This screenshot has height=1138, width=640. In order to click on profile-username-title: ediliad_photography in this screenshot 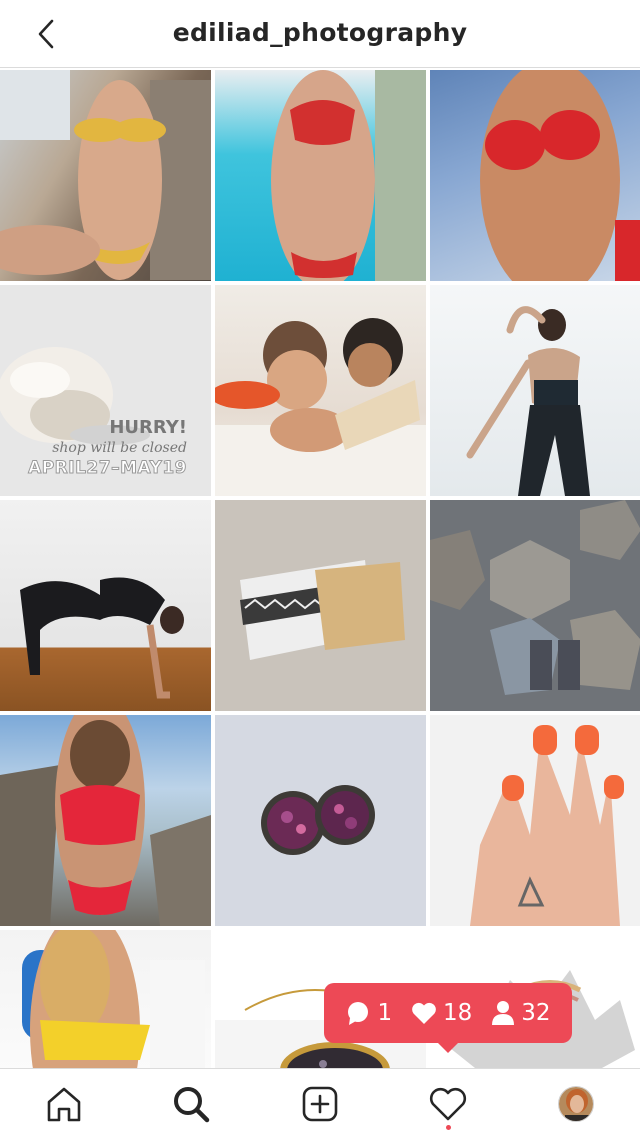, I will do `click(320, 32)`.